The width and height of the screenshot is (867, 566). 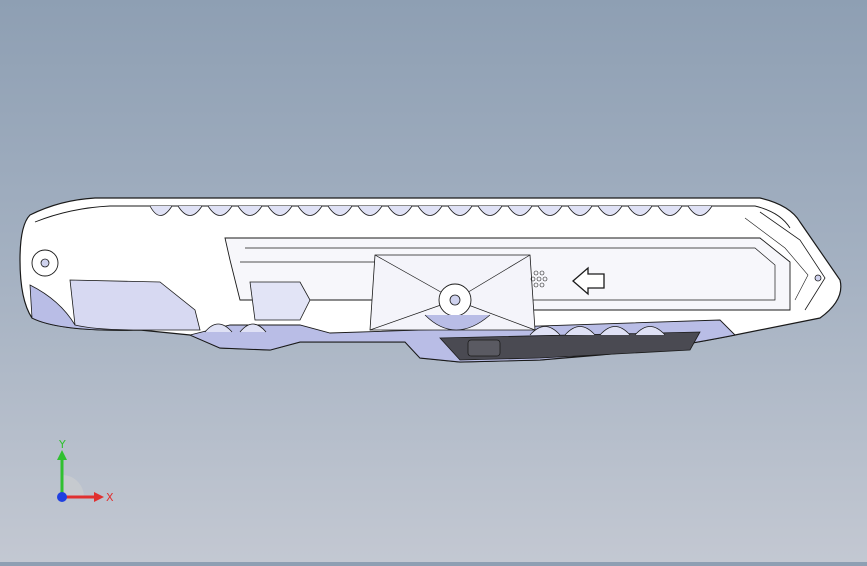 What do you see at coordinates (99, 497) in the screenshot?
I see `x-axis-arrow` at bounding box center [99, 497].